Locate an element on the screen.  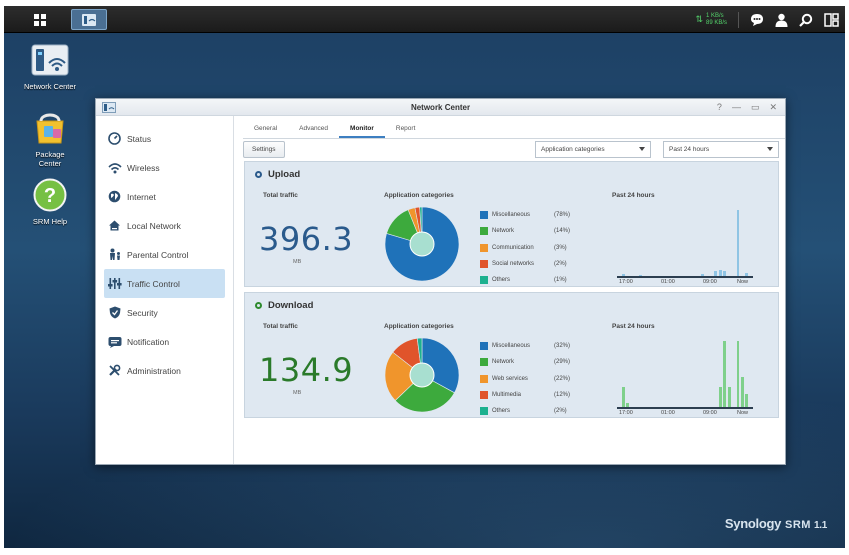
window-titlebar: Network Center ? — ▭ ✕ is located at coordinates (440, 107).